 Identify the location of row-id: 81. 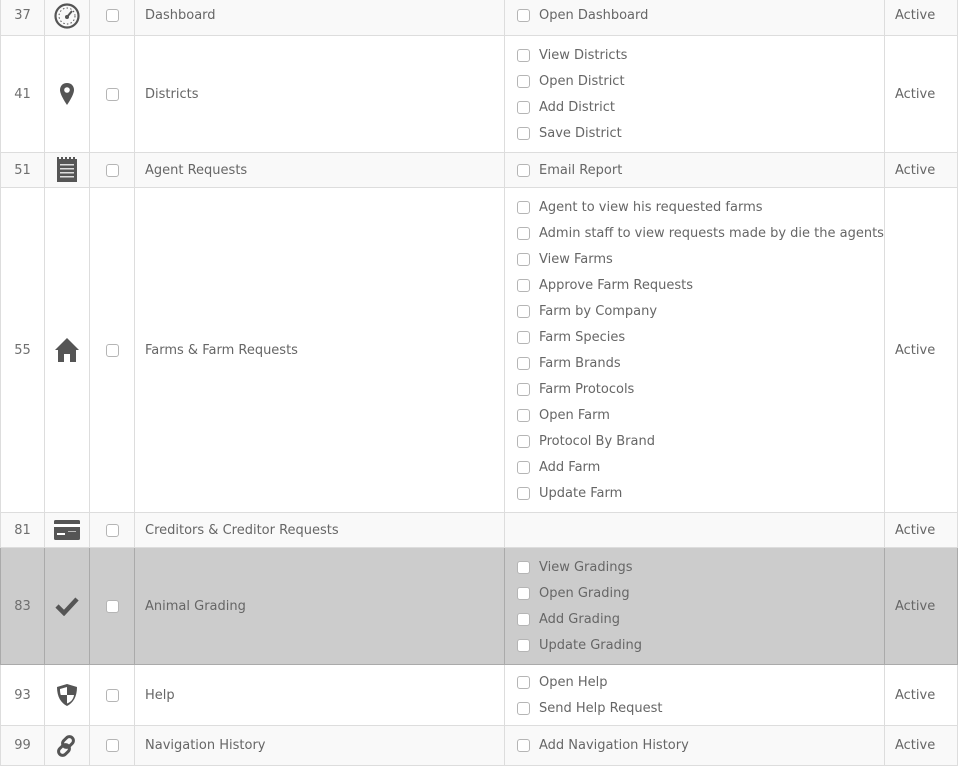
(22, 530).